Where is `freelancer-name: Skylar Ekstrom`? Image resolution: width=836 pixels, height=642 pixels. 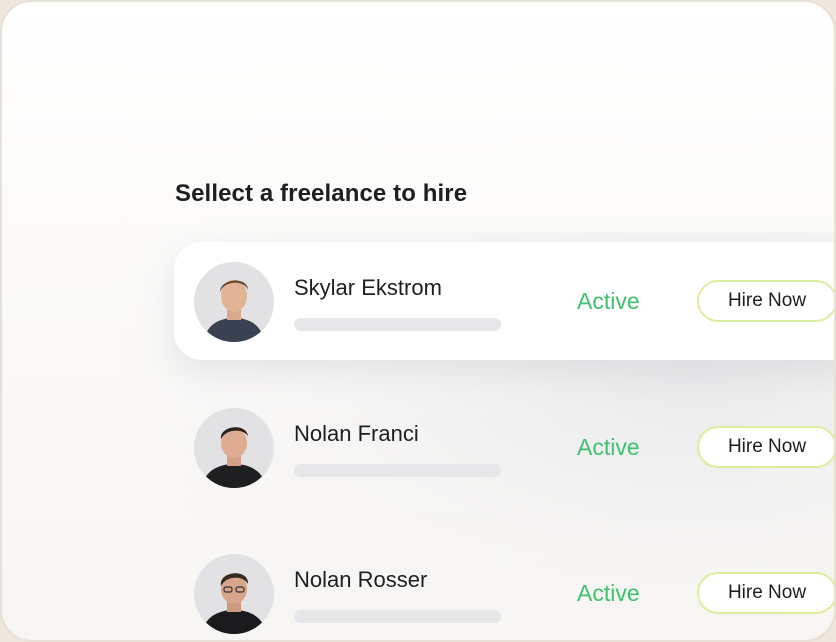
freelancer-name: Skylar Ekstrom is located at coordinates (368, 287).